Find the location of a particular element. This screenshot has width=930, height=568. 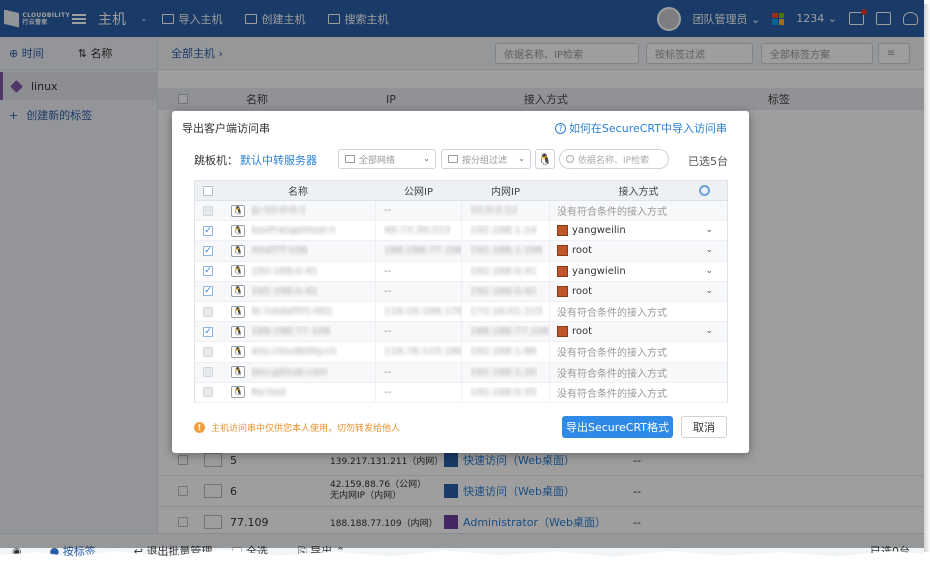

warning-icon: ! is located at coordinates (199, 427).